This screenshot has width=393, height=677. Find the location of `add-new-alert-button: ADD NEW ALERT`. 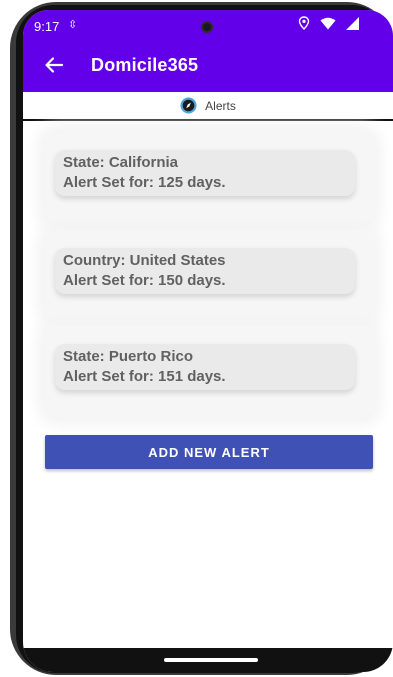

add-new-alert-button: ADD NEW ALERT is located at coordinates (209, 452).